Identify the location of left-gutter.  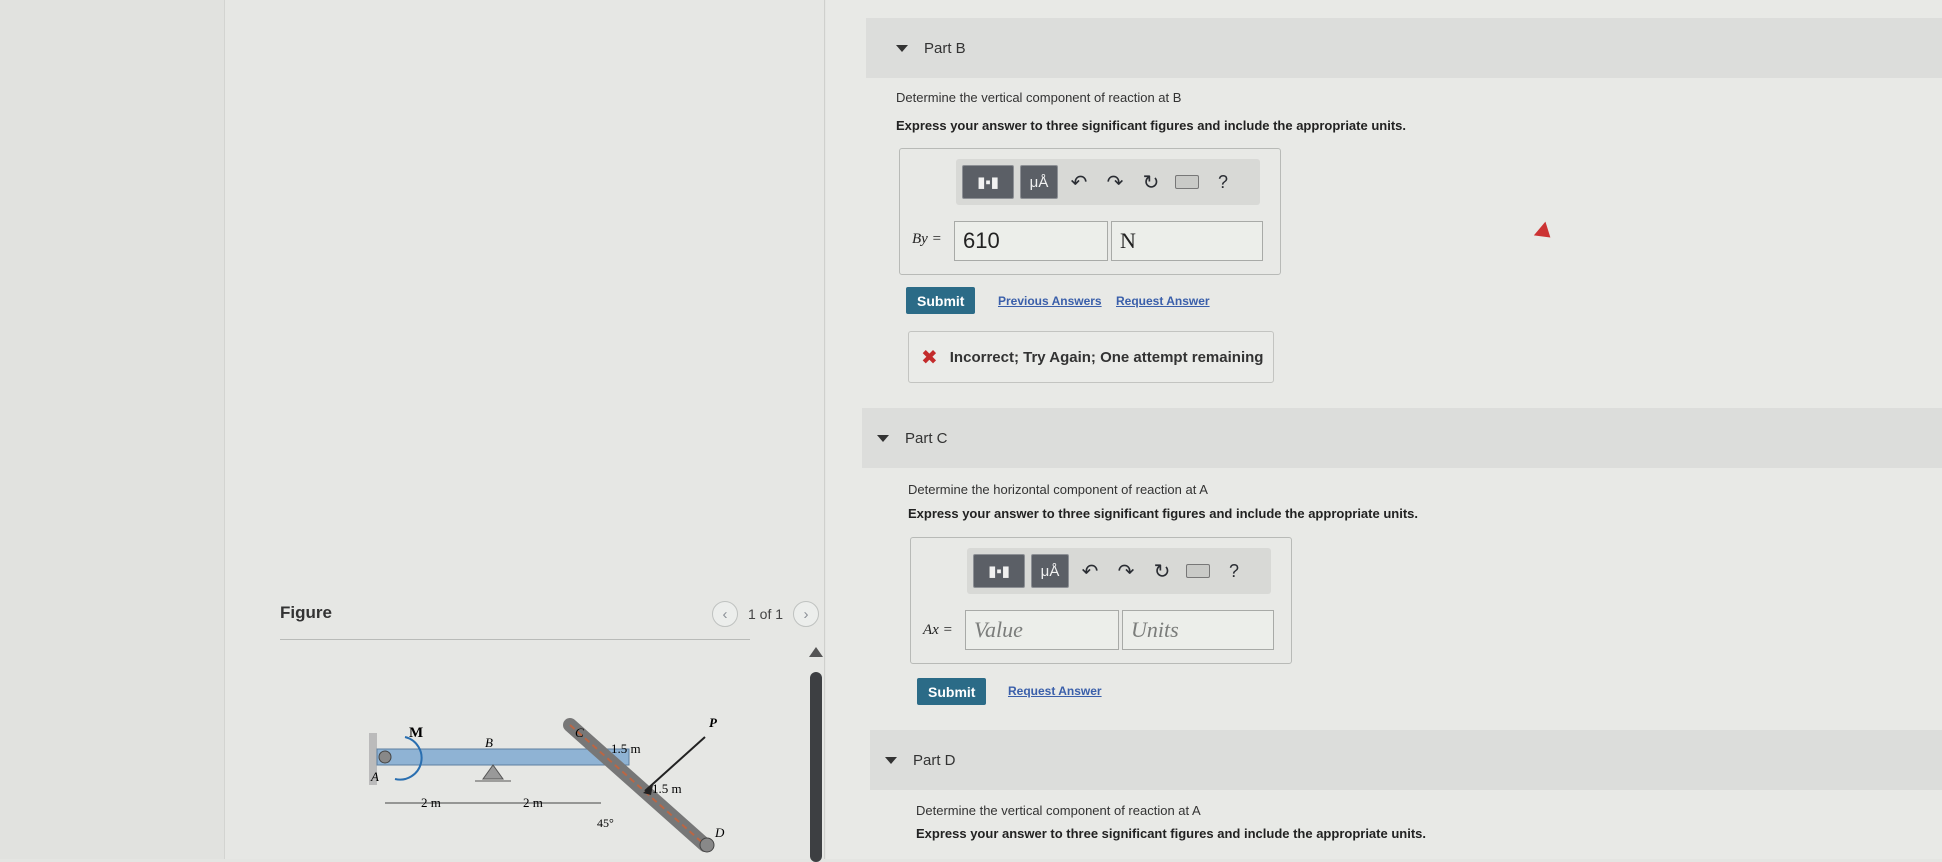
(112, 429).